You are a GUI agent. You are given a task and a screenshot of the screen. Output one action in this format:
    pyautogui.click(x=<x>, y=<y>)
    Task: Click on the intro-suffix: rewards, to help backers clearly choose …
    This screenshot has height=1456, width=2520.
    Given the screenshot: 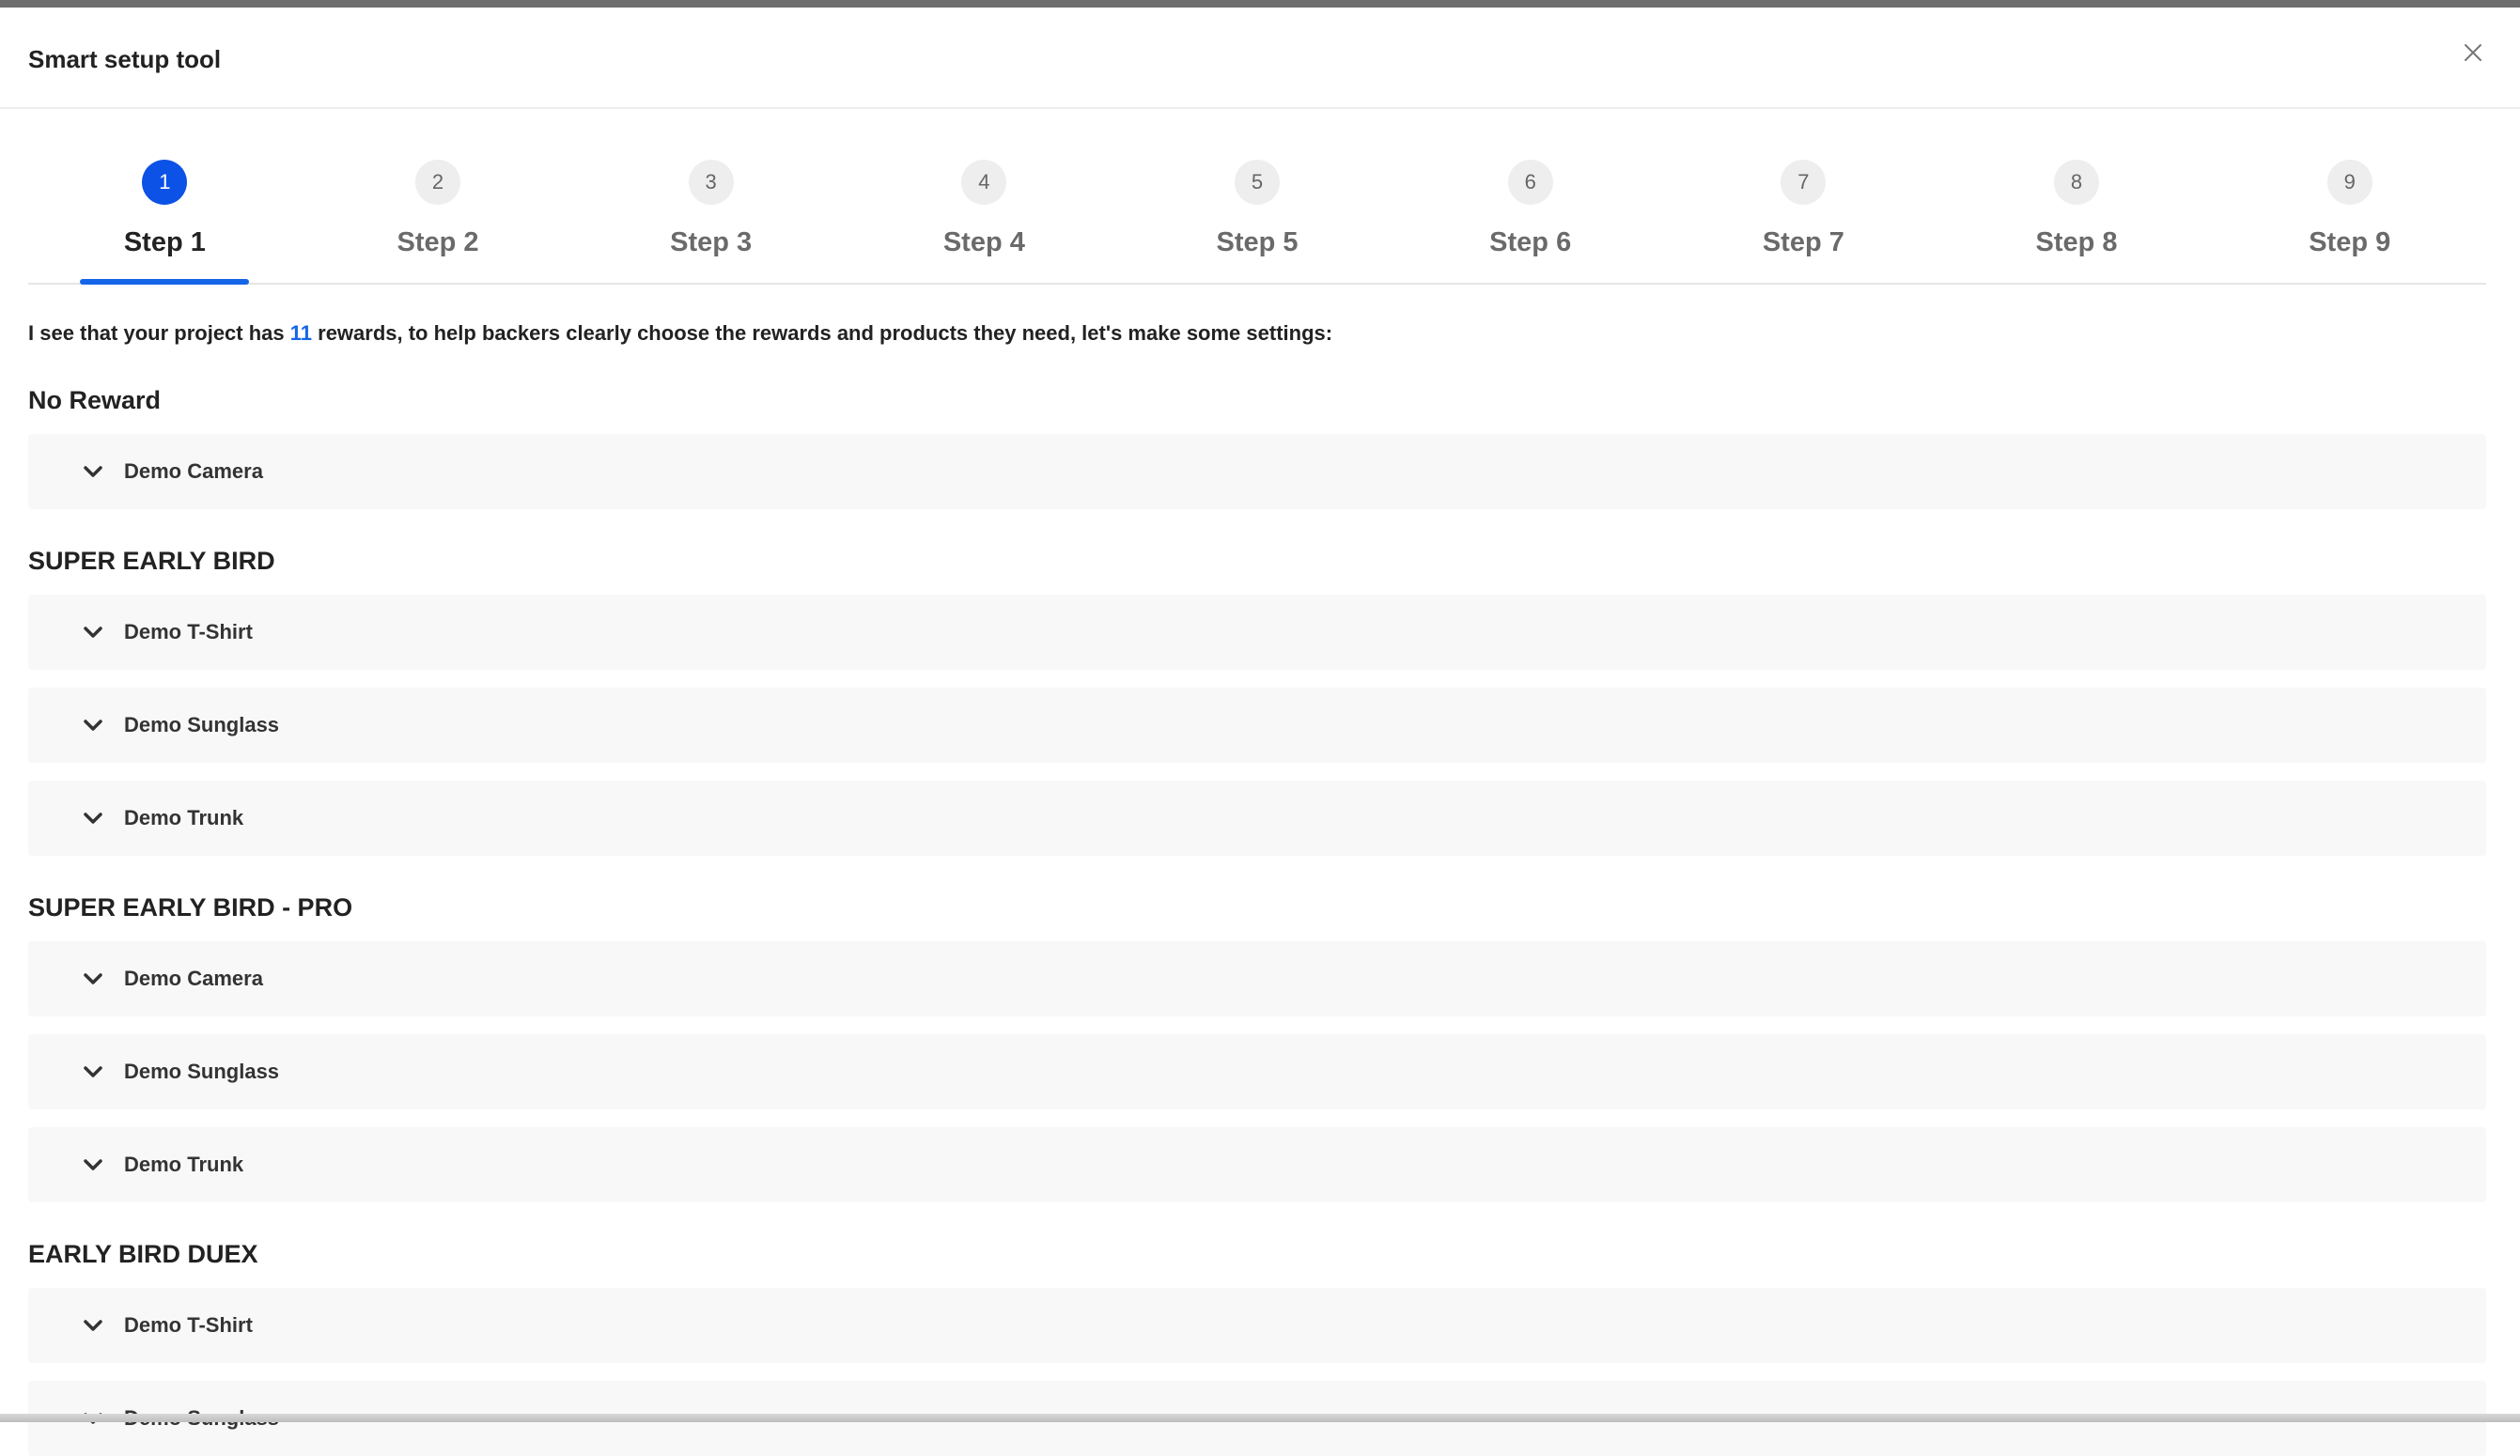 What is the action you would take?
    pyautogui.click(x=822, y=333)
    